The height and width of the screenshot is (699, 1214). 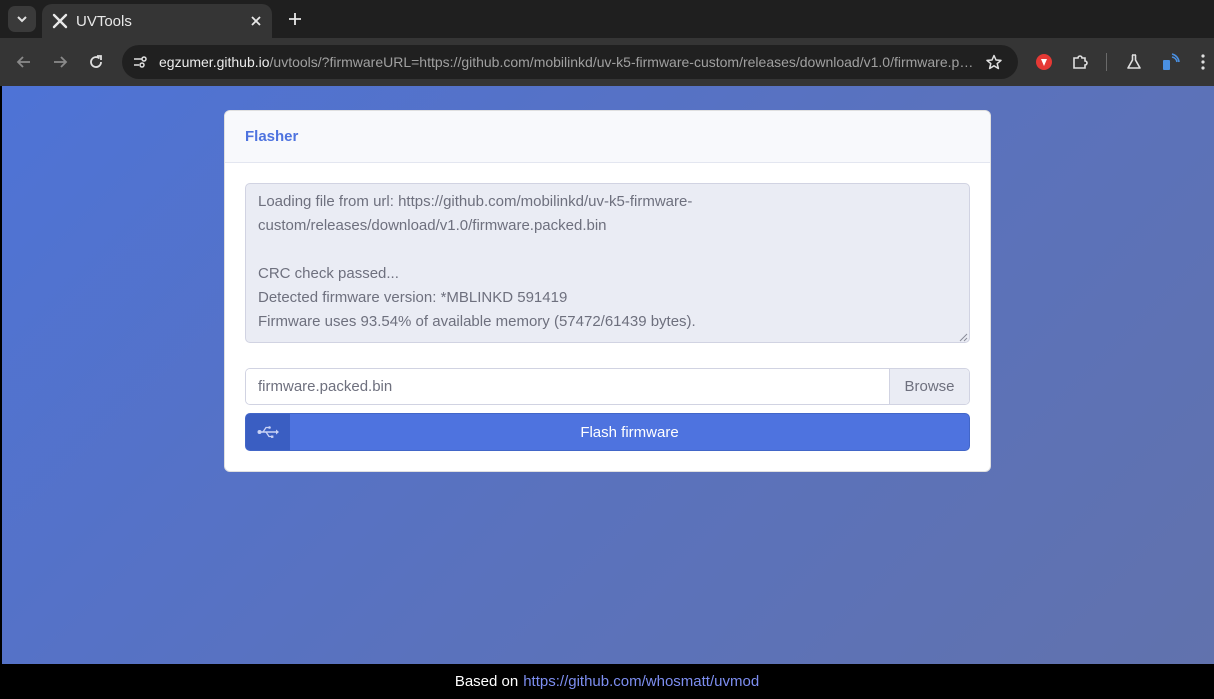 I want to click on new-tab-button, so click(x=295, y=19).